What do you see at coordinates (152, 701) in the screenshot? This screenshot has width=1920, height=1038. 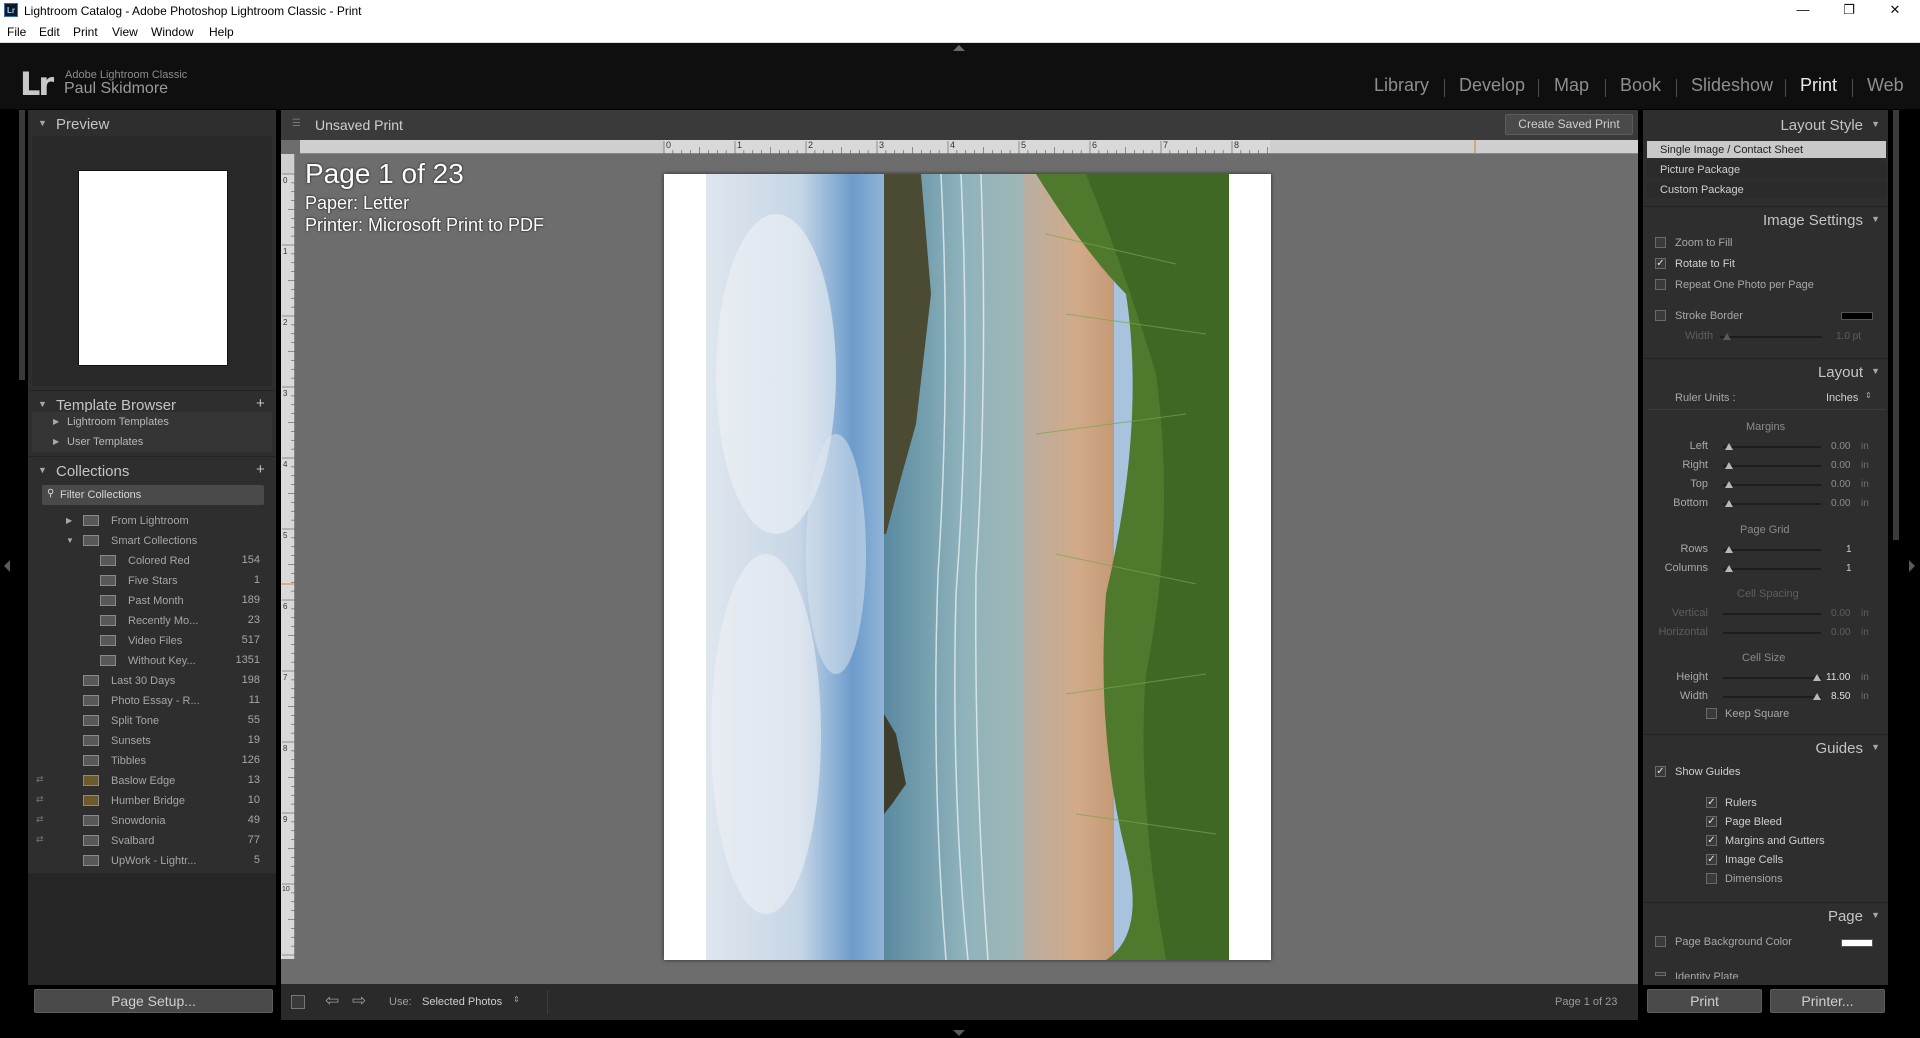 I see `list-item: Photo Essay - R... 11` at bounding box center [152, 701].